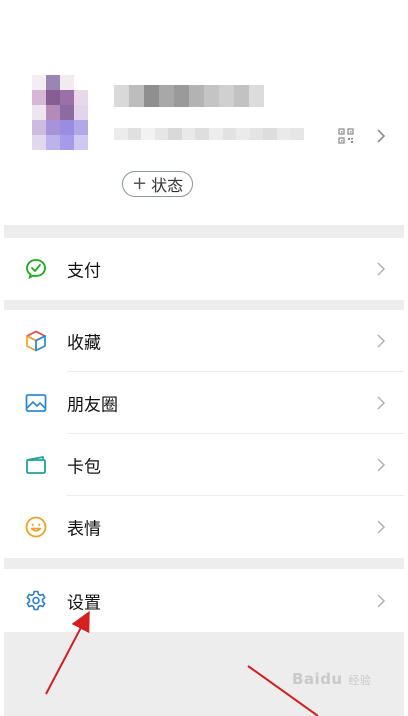 Image resolution: width=408 pixels, height=716 pixels. What do you see at coordinates (140, 183) in the screenshot?
I see `plus-icon: +` at bounding box center [140, 183].